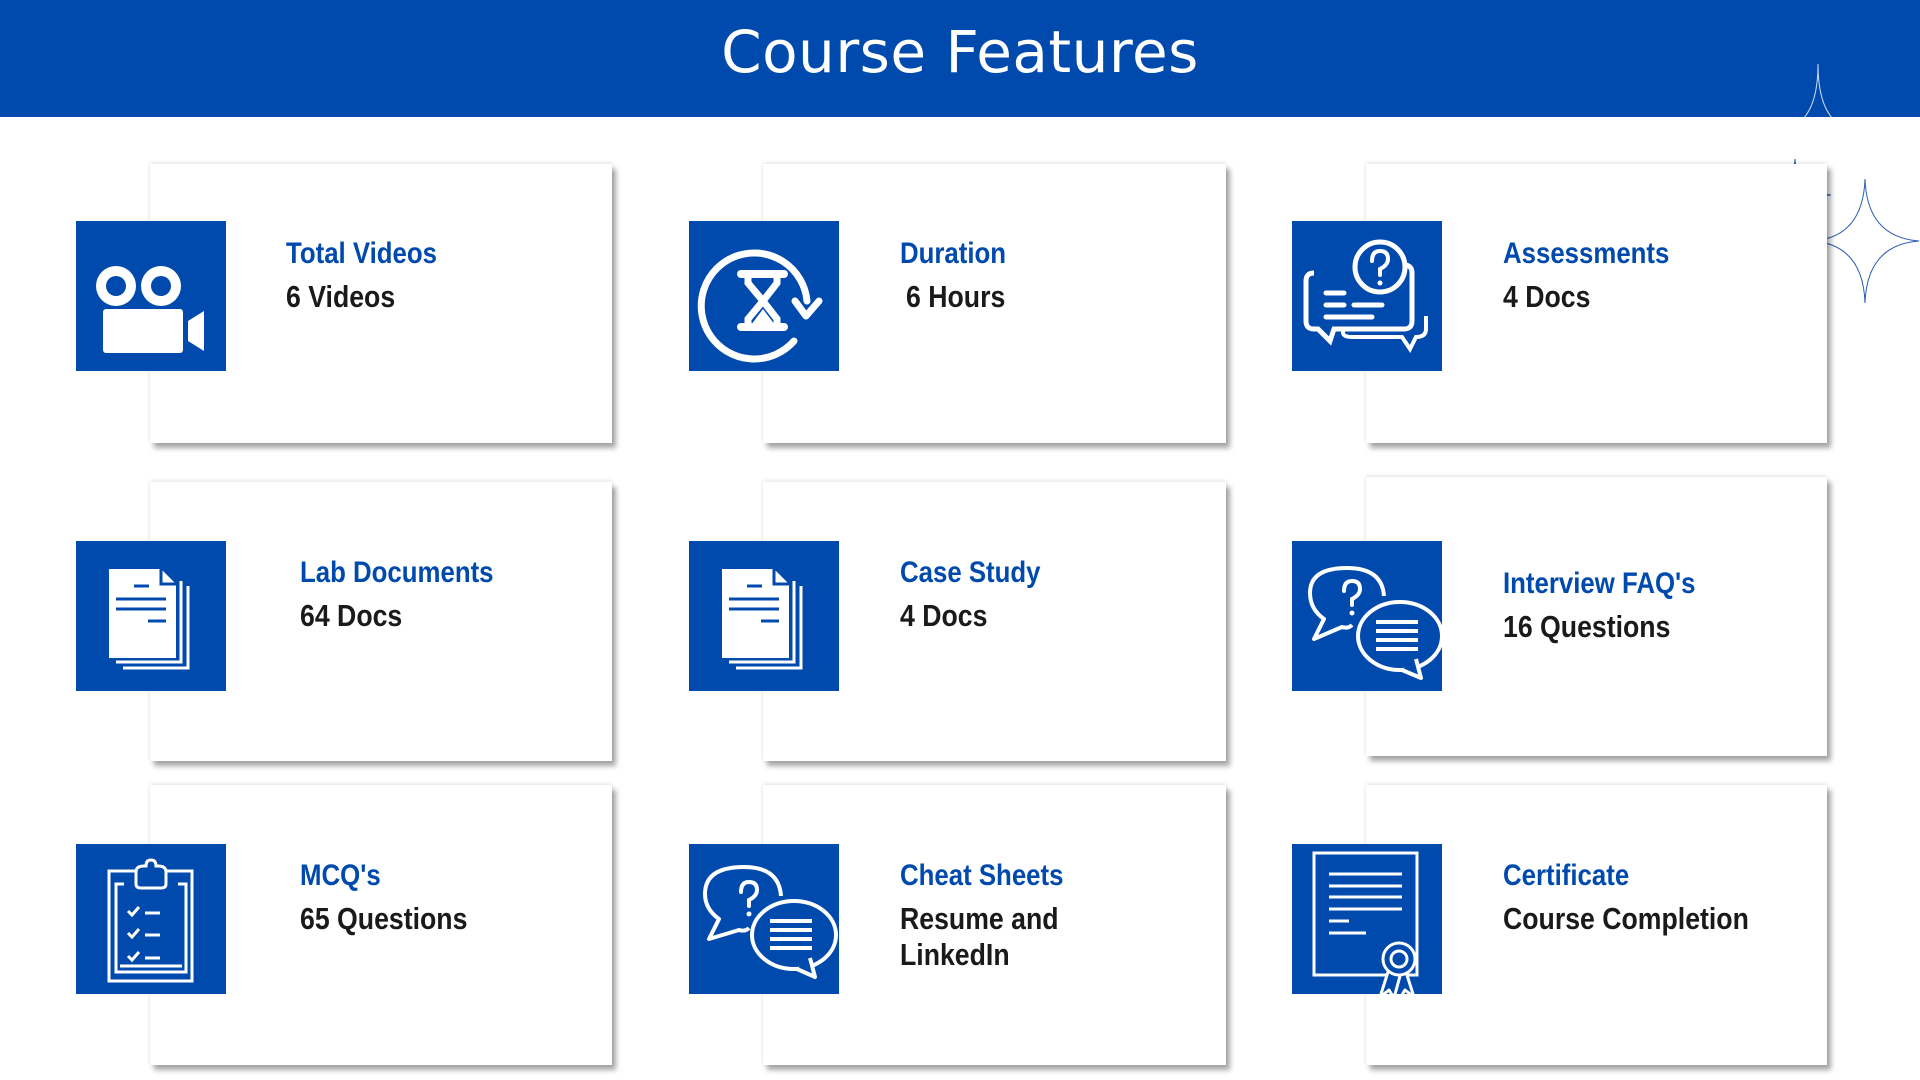 This screenshot has width=1920, height=1080. What do you see at coordinates (1599, 583) in the screenshot?
I see `feature-label: Interview FAQ's` at bounding box center [1599, 583].